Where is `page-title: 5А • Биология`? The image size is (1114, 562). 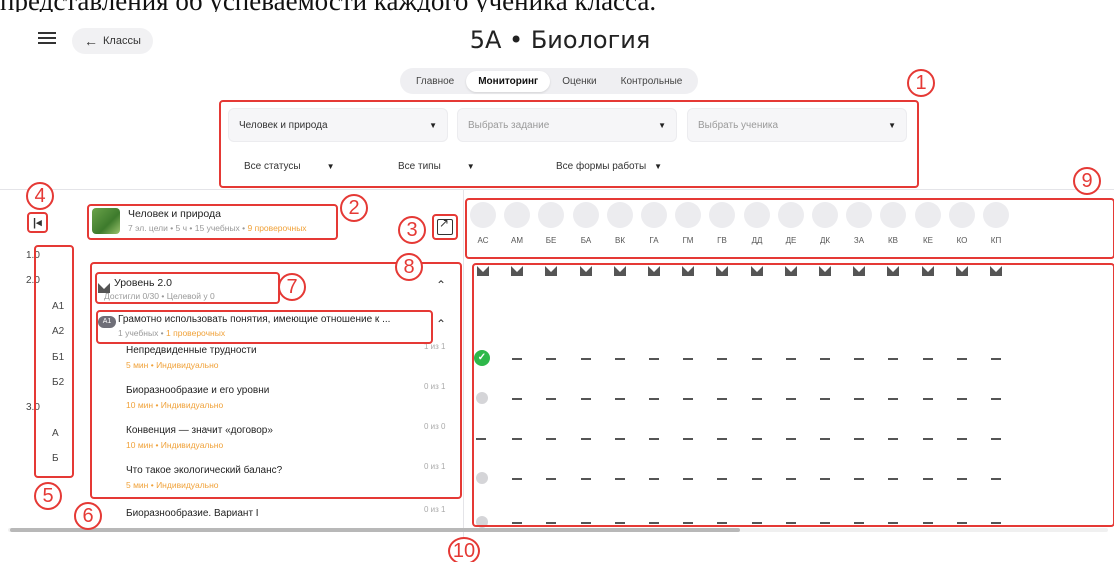
page-title: 5А • Биология is located at coordinates (560, 40).